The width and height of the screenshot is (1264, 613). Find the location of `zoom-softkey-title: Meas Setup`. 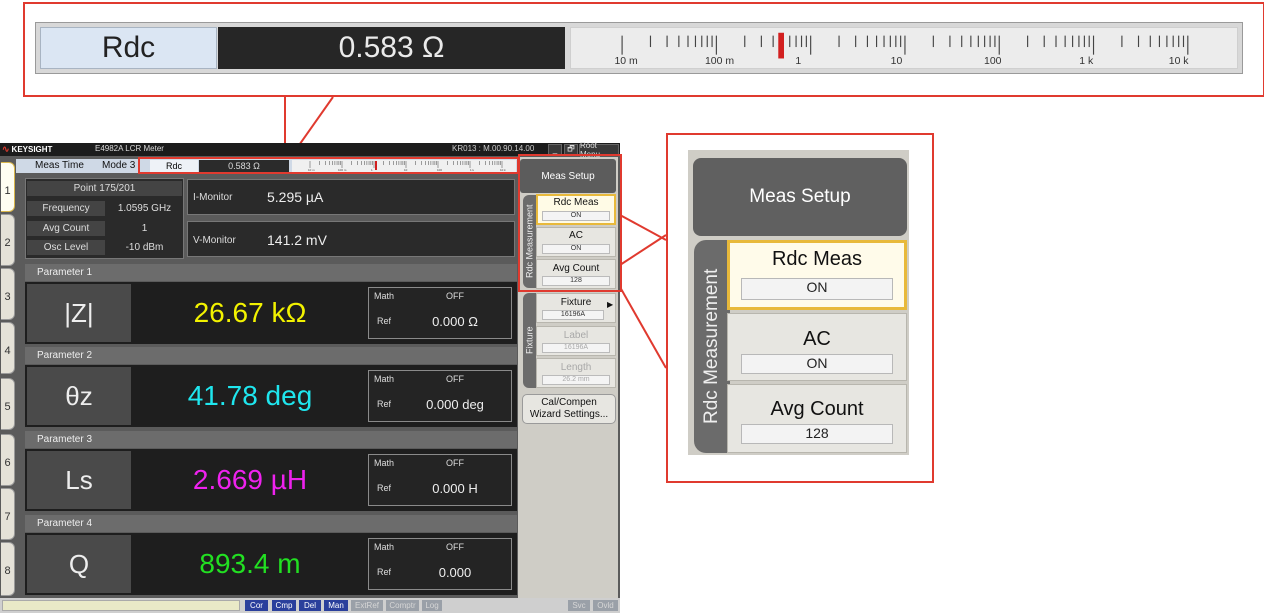

zoom-softkey-title: Meas Setup is located at coordinates (800, 197).